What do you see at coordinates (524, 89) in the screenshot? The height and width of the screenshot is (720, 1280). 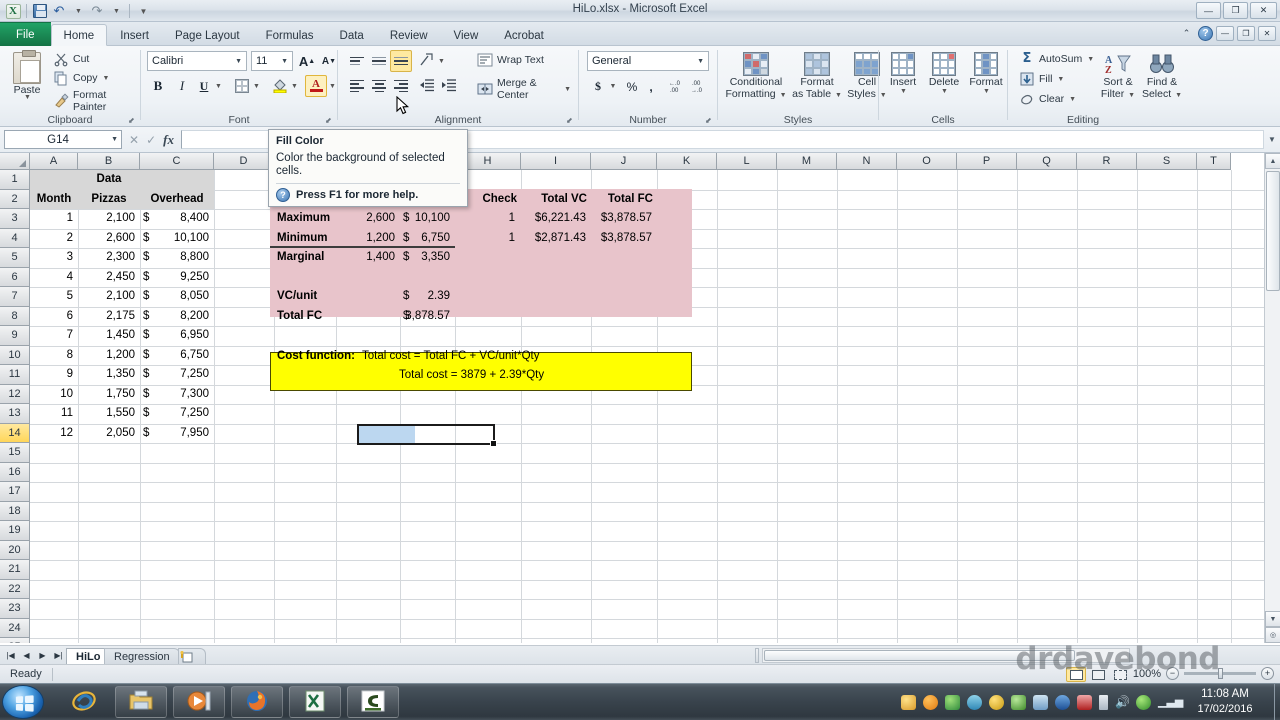 I see `merge-center-button: Merge & Center ▼` at bounding box center [524, 89].